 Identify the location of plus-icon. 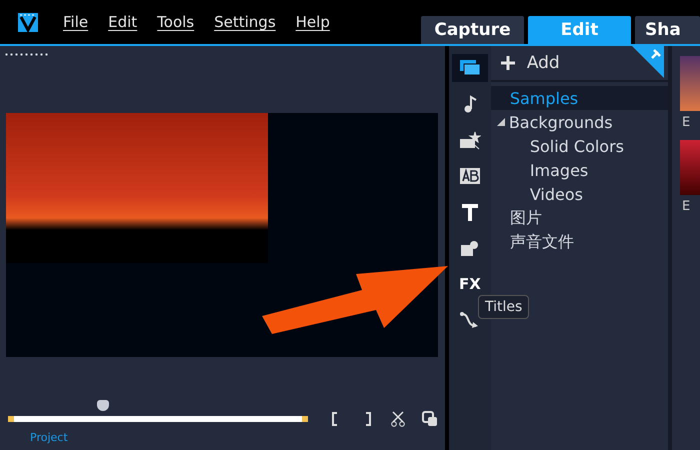
(507, 63).